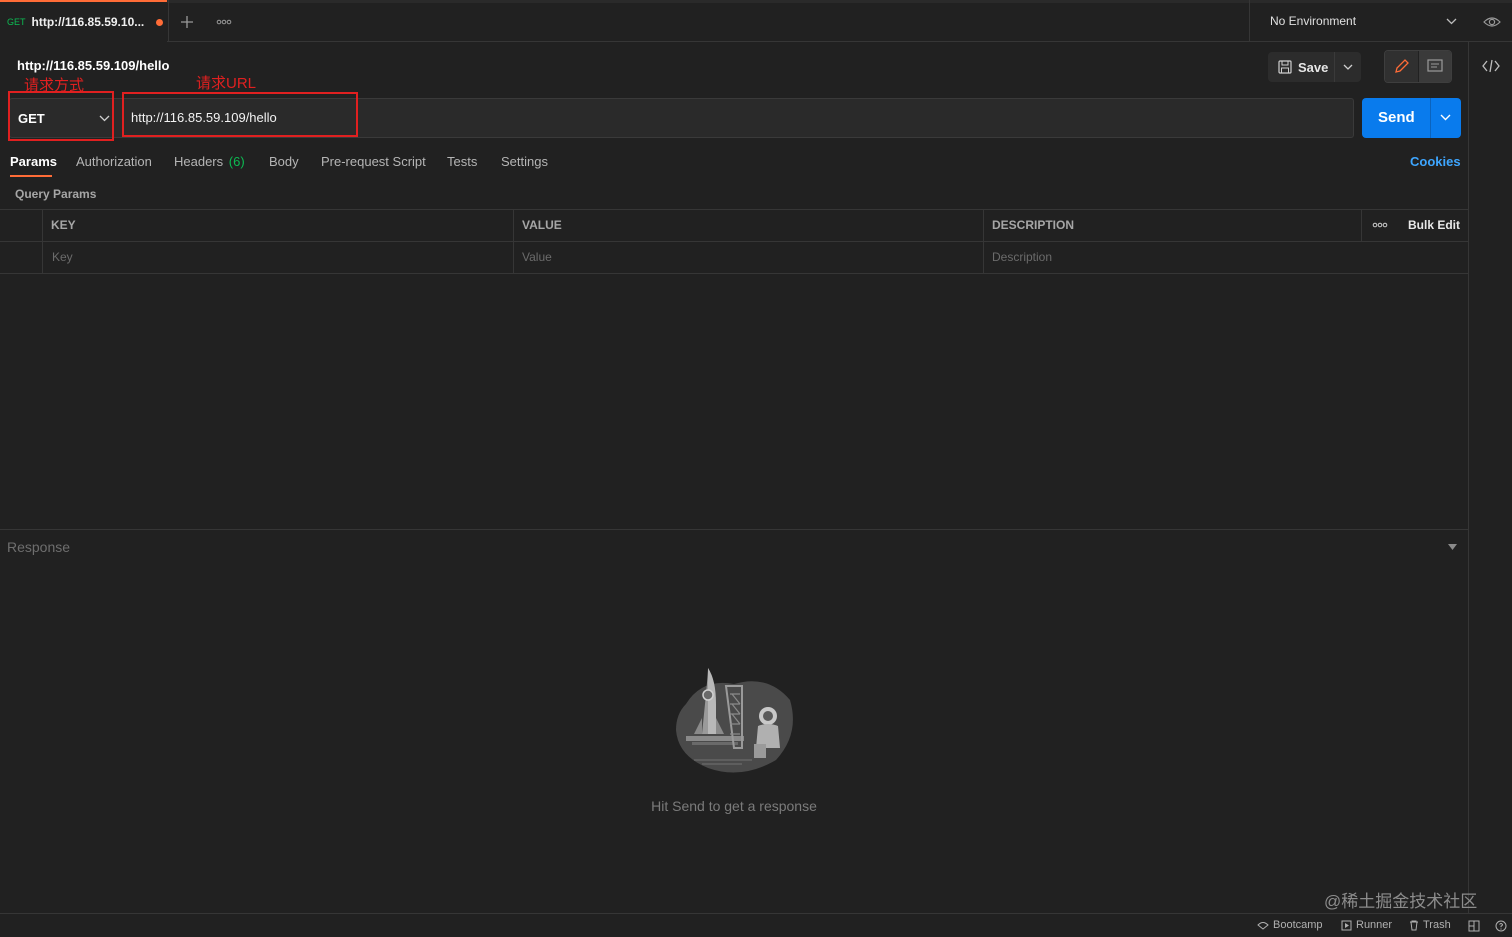 This screenshot has height=937, width=1512. What do you see at coordinates (524, 161) in the screenshot?
I see `tab-settings: Settings` at bounding box center [524, 161].